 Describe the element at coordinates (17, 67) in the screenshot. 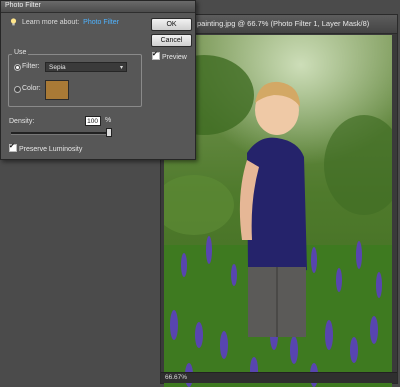

I see `filter-radio` at that location.